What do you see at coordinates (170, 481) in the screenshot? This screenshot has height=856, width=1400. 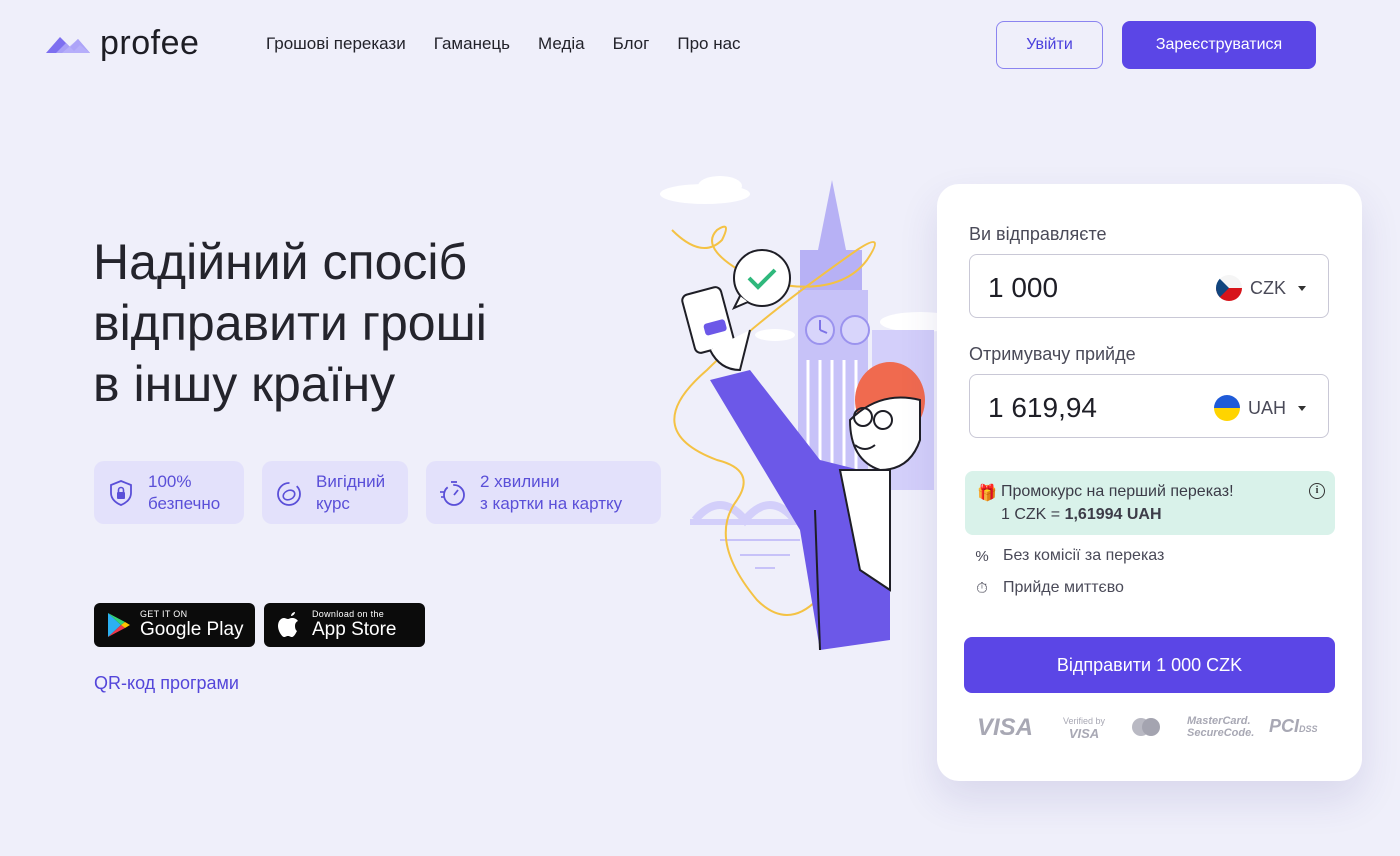 I see `feature-text: 100%` at bounding box center [170, 481].